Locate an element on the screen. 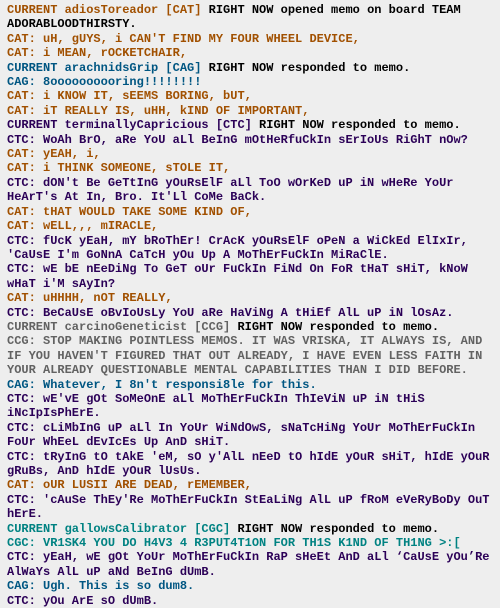 This screenshot has width=500, height=608. event-user: CURRENT gallowsCalibrator [CGC] is located at coordinates (119, 528).